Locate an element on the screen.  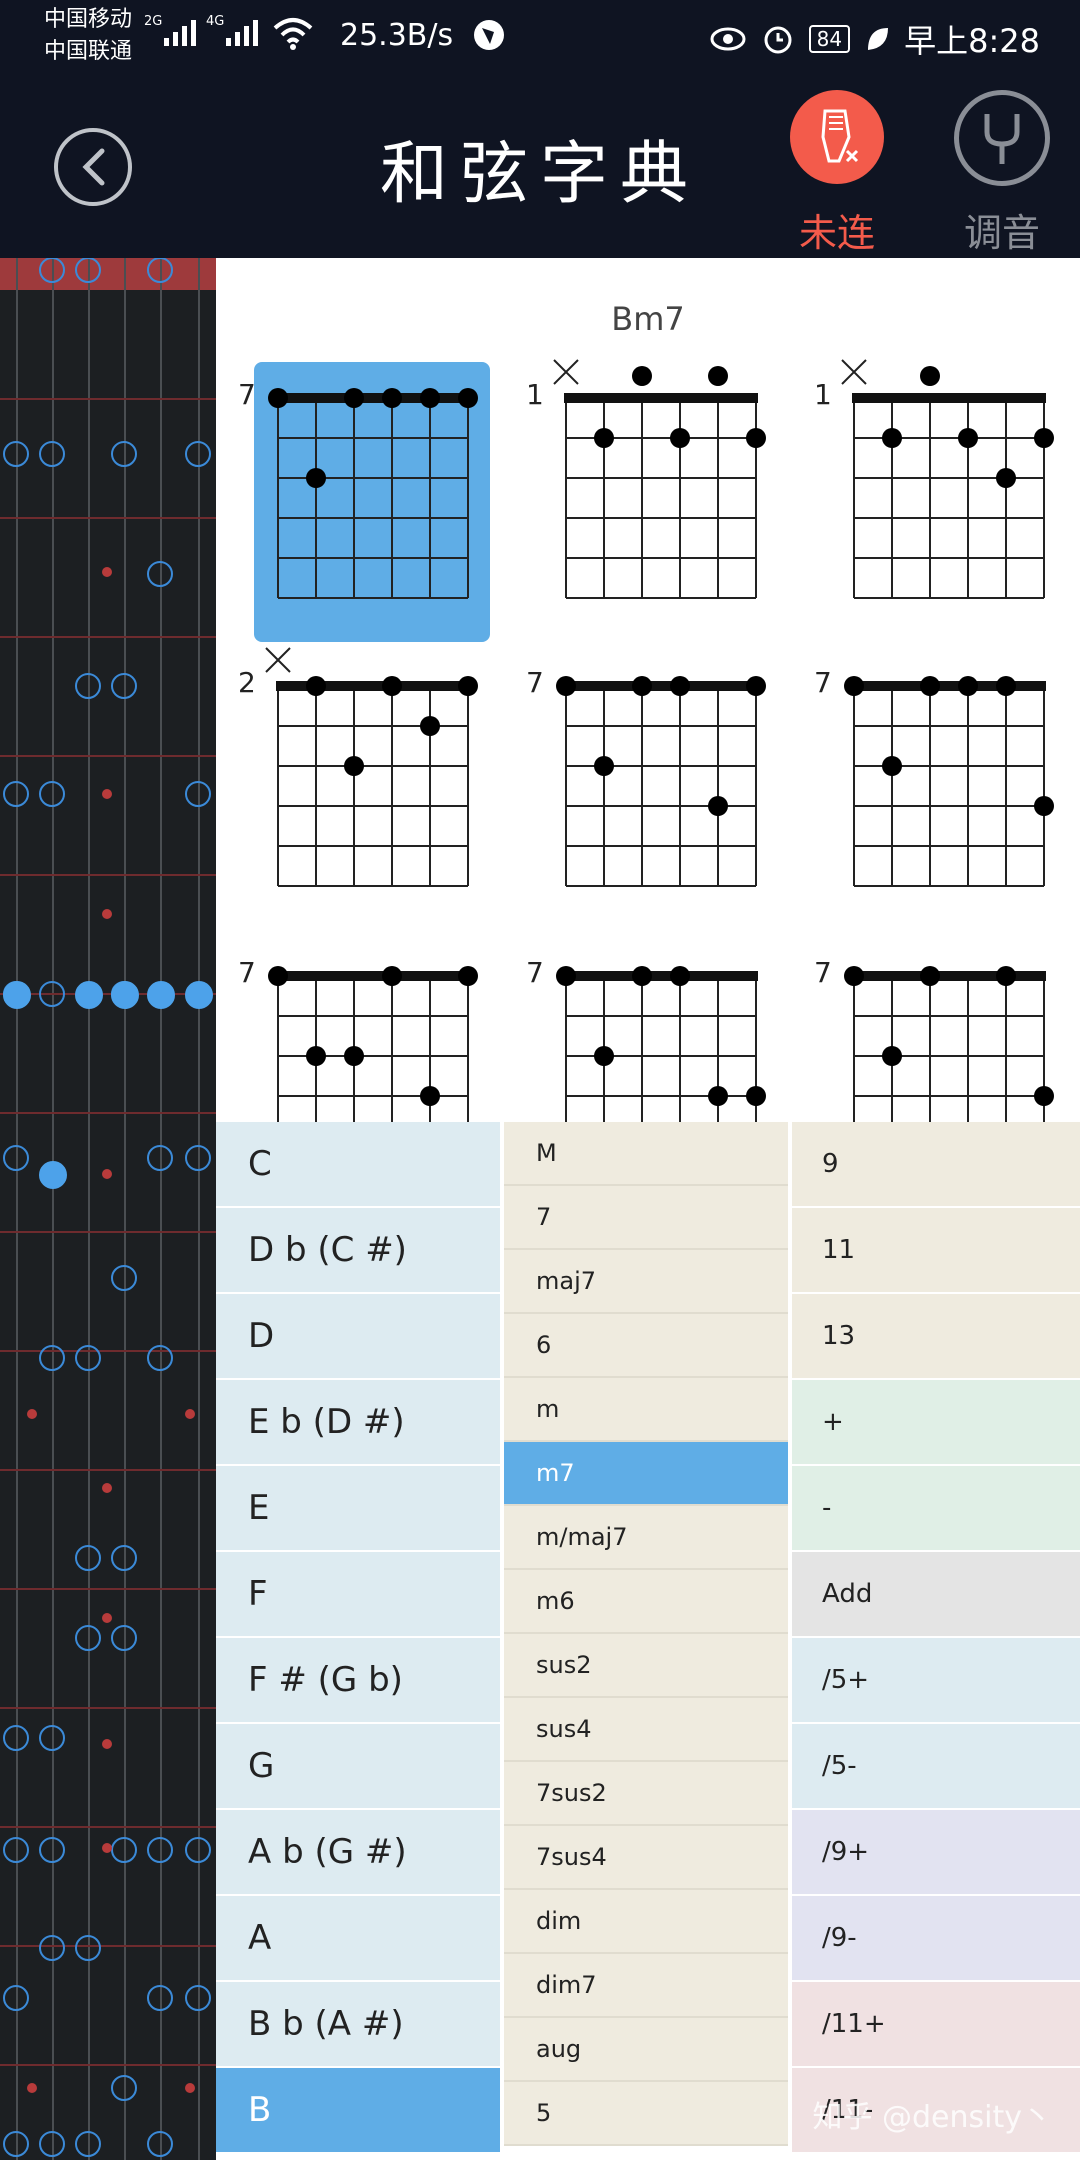
root-note-item: A b (G #) is located at coordinates (358, 1853).